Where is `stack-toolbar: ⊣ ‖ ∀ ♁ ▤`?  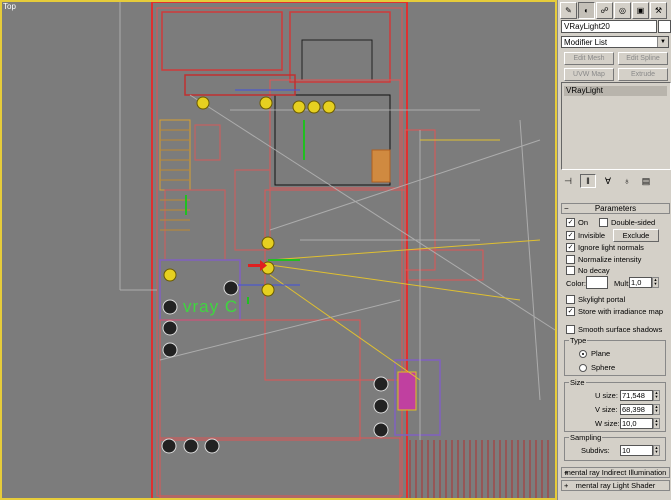
stack-toolbar: ⊣ ‖ ∀ ♁ ▤ is located at coordinates (615, 181).